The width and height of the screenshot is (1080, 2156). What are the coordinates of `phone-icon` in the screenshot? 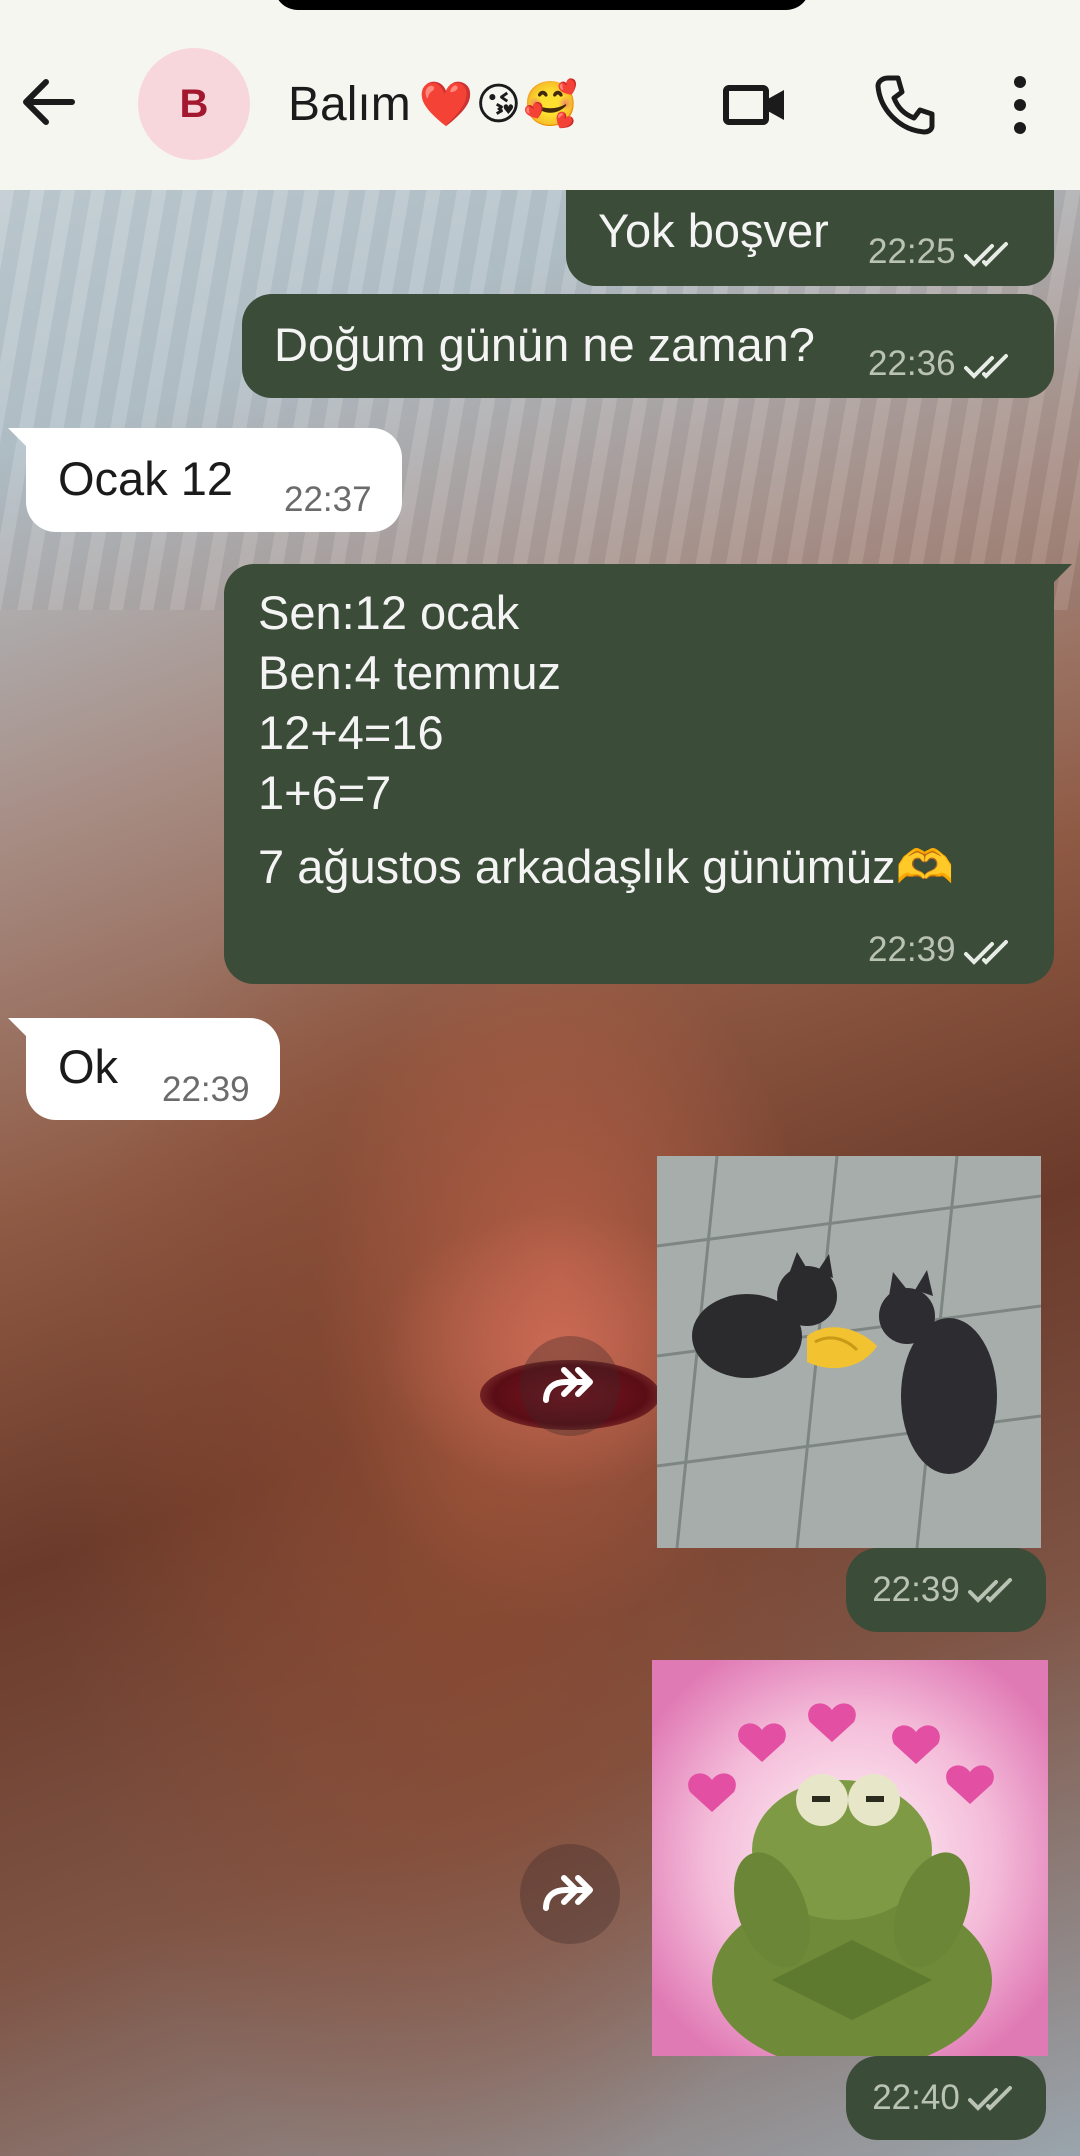 It's located at (905, 105).